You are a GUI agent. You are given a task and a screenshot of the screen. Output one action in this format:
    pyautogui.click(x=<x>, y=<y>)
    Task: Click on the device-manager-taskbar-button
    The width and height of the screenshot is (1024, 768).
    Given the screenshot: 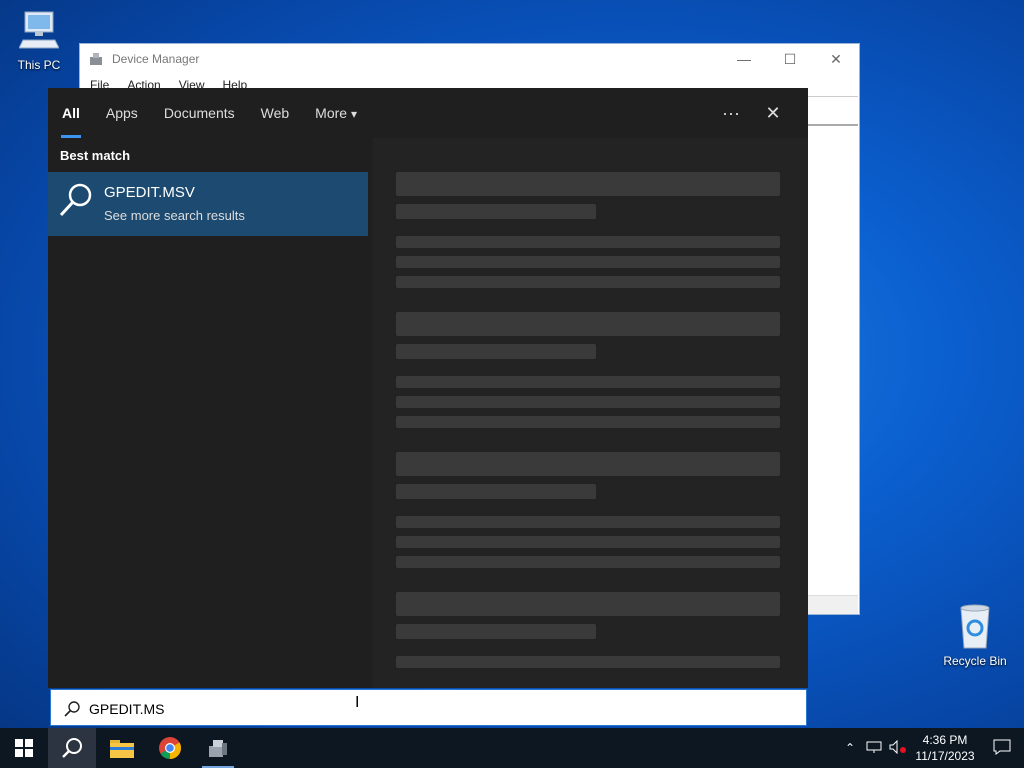 What is the action you would take?
    pyautogui.click(x=218, y=748)
    